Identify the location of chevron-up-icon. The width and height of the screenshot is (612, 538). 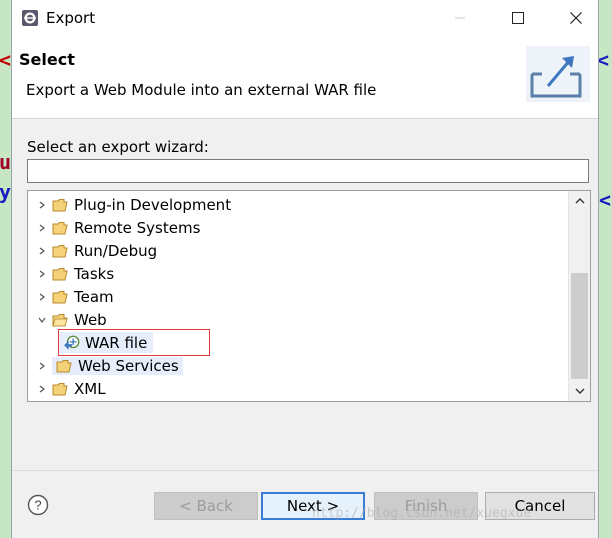
(579, 201).